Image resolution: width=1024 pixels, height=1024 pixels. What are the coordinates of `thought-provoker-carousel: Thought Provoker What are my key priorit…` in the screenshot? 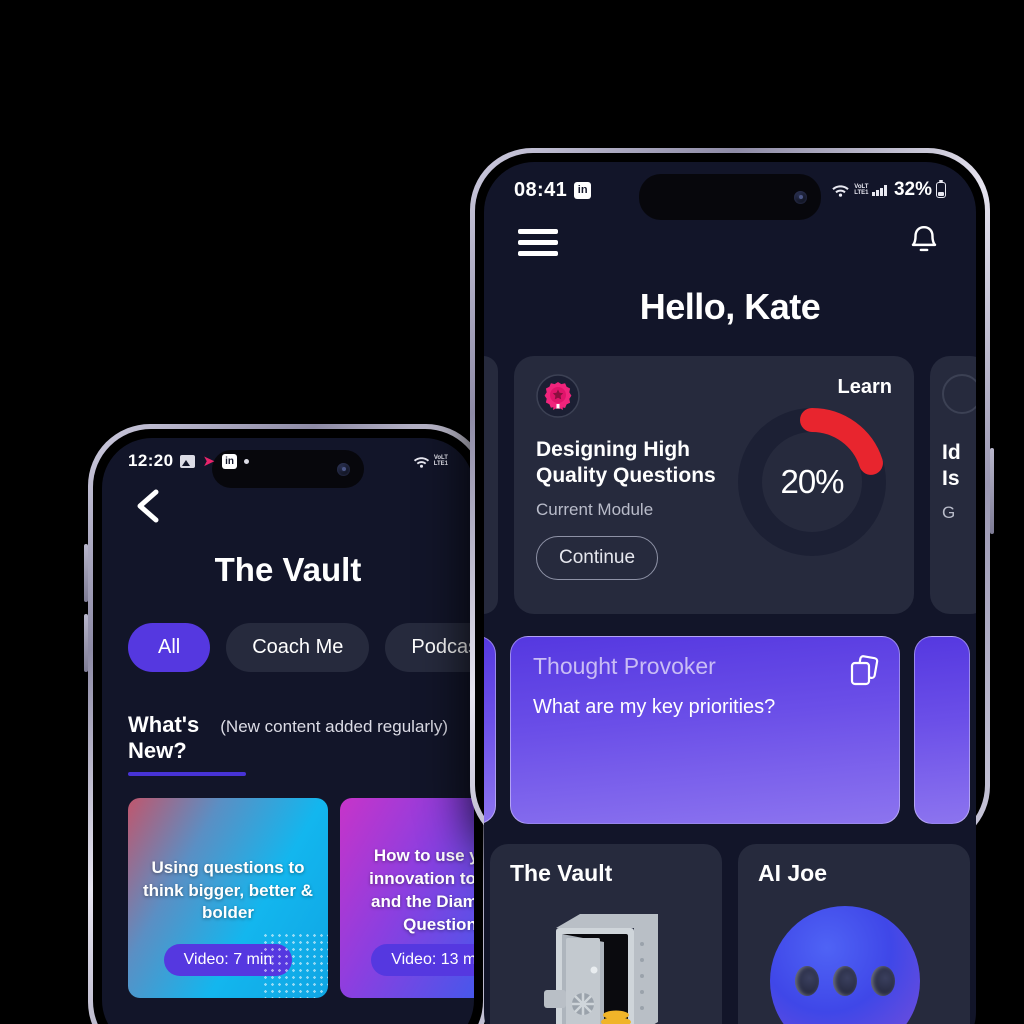 It's located at (730, 730).